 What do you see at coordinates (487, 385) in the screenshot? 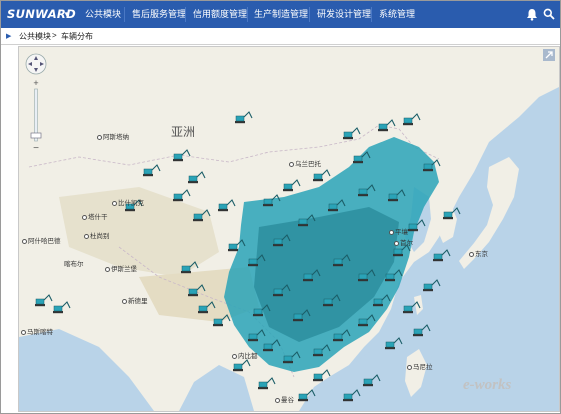
I see `watermark-logo: e-works` at bounding box center [487, 385].